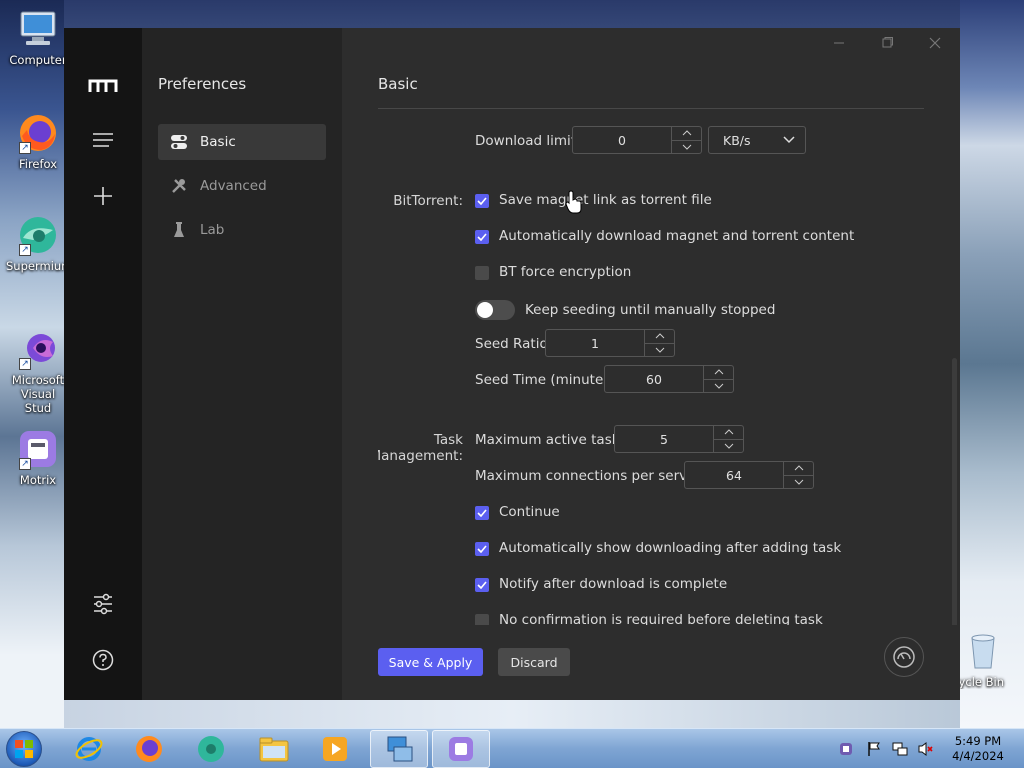  I want to click on menu-lines-icon, so click(103, 140).